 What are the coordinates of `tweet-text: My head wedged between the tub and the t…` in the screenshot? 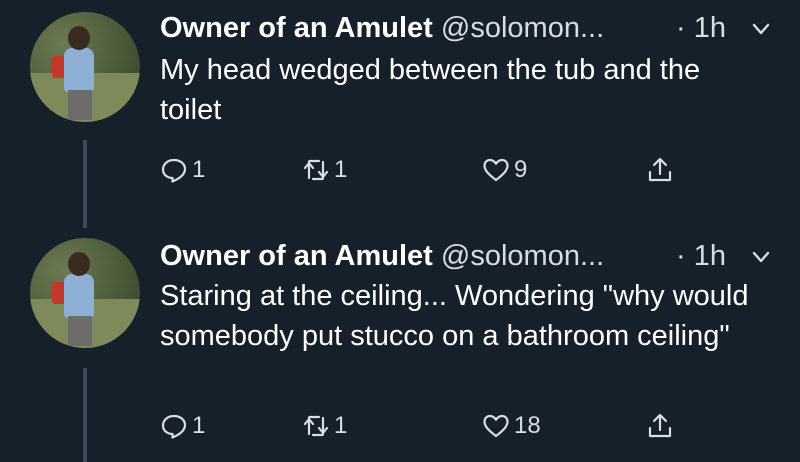 It's located at (430, 90).